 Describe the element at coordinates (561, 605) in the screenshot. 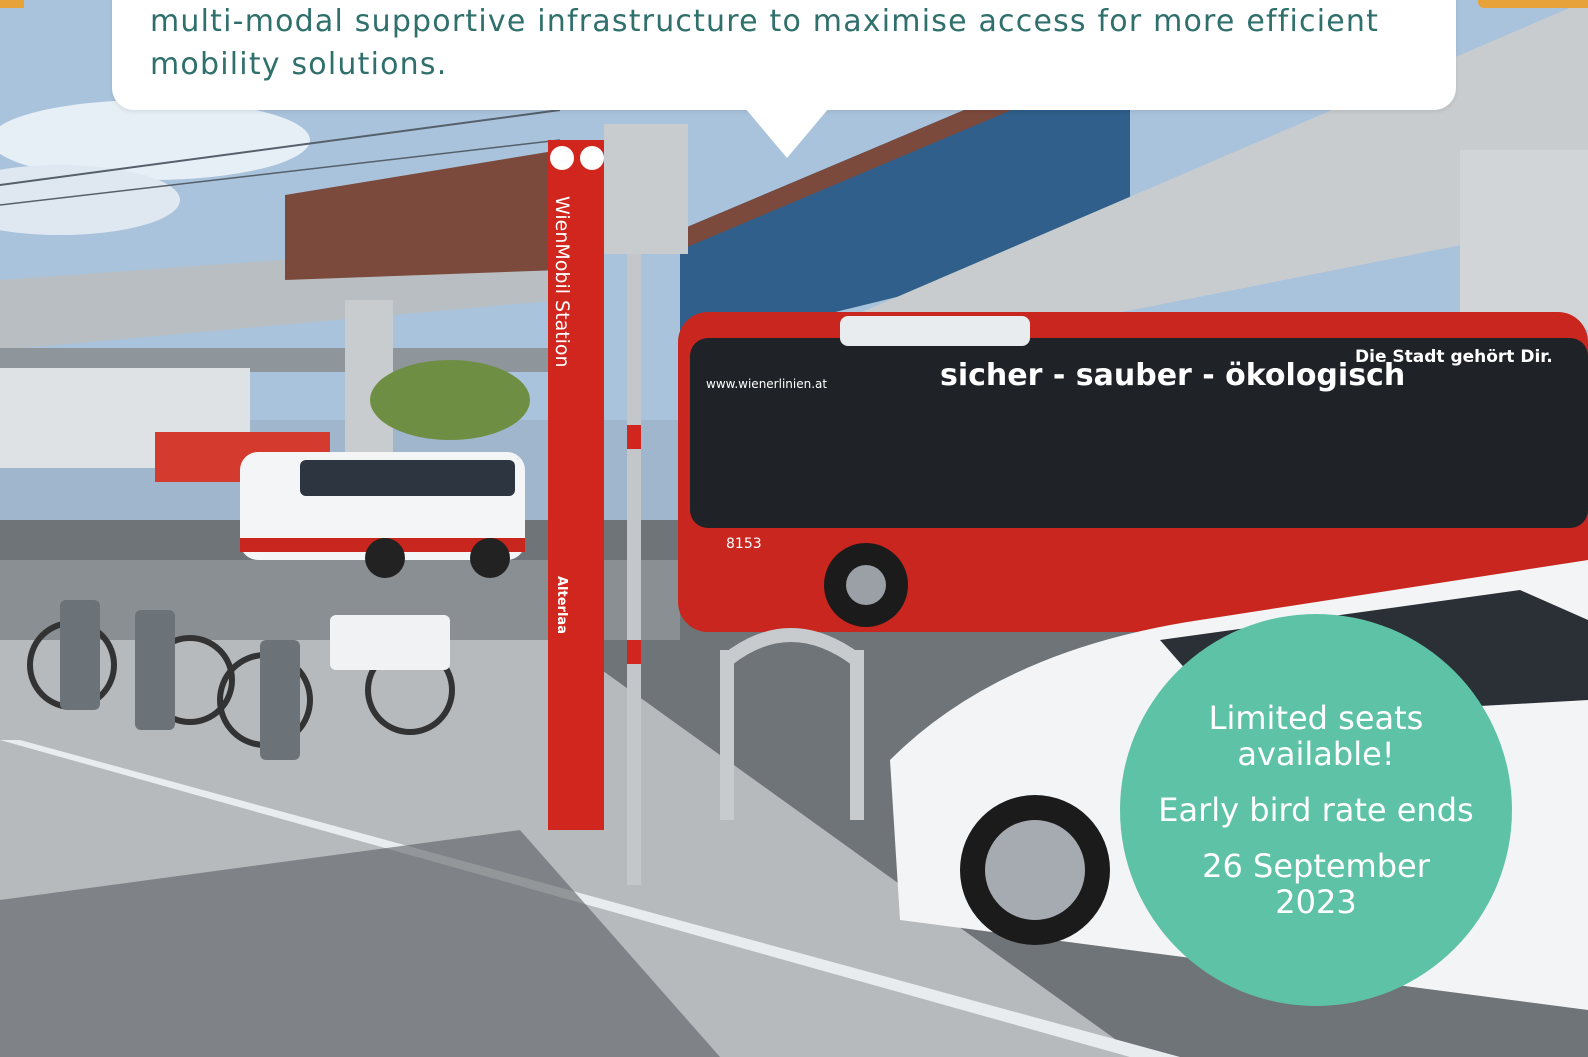

I see `sign-stop-text: Alterlaa` at that location.